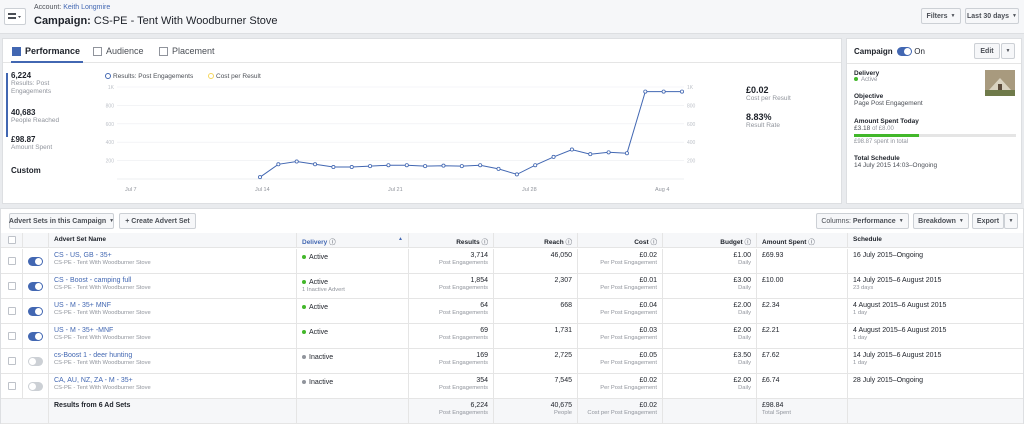  I want to click on delivery-status: Inactive, so click(321, 357).